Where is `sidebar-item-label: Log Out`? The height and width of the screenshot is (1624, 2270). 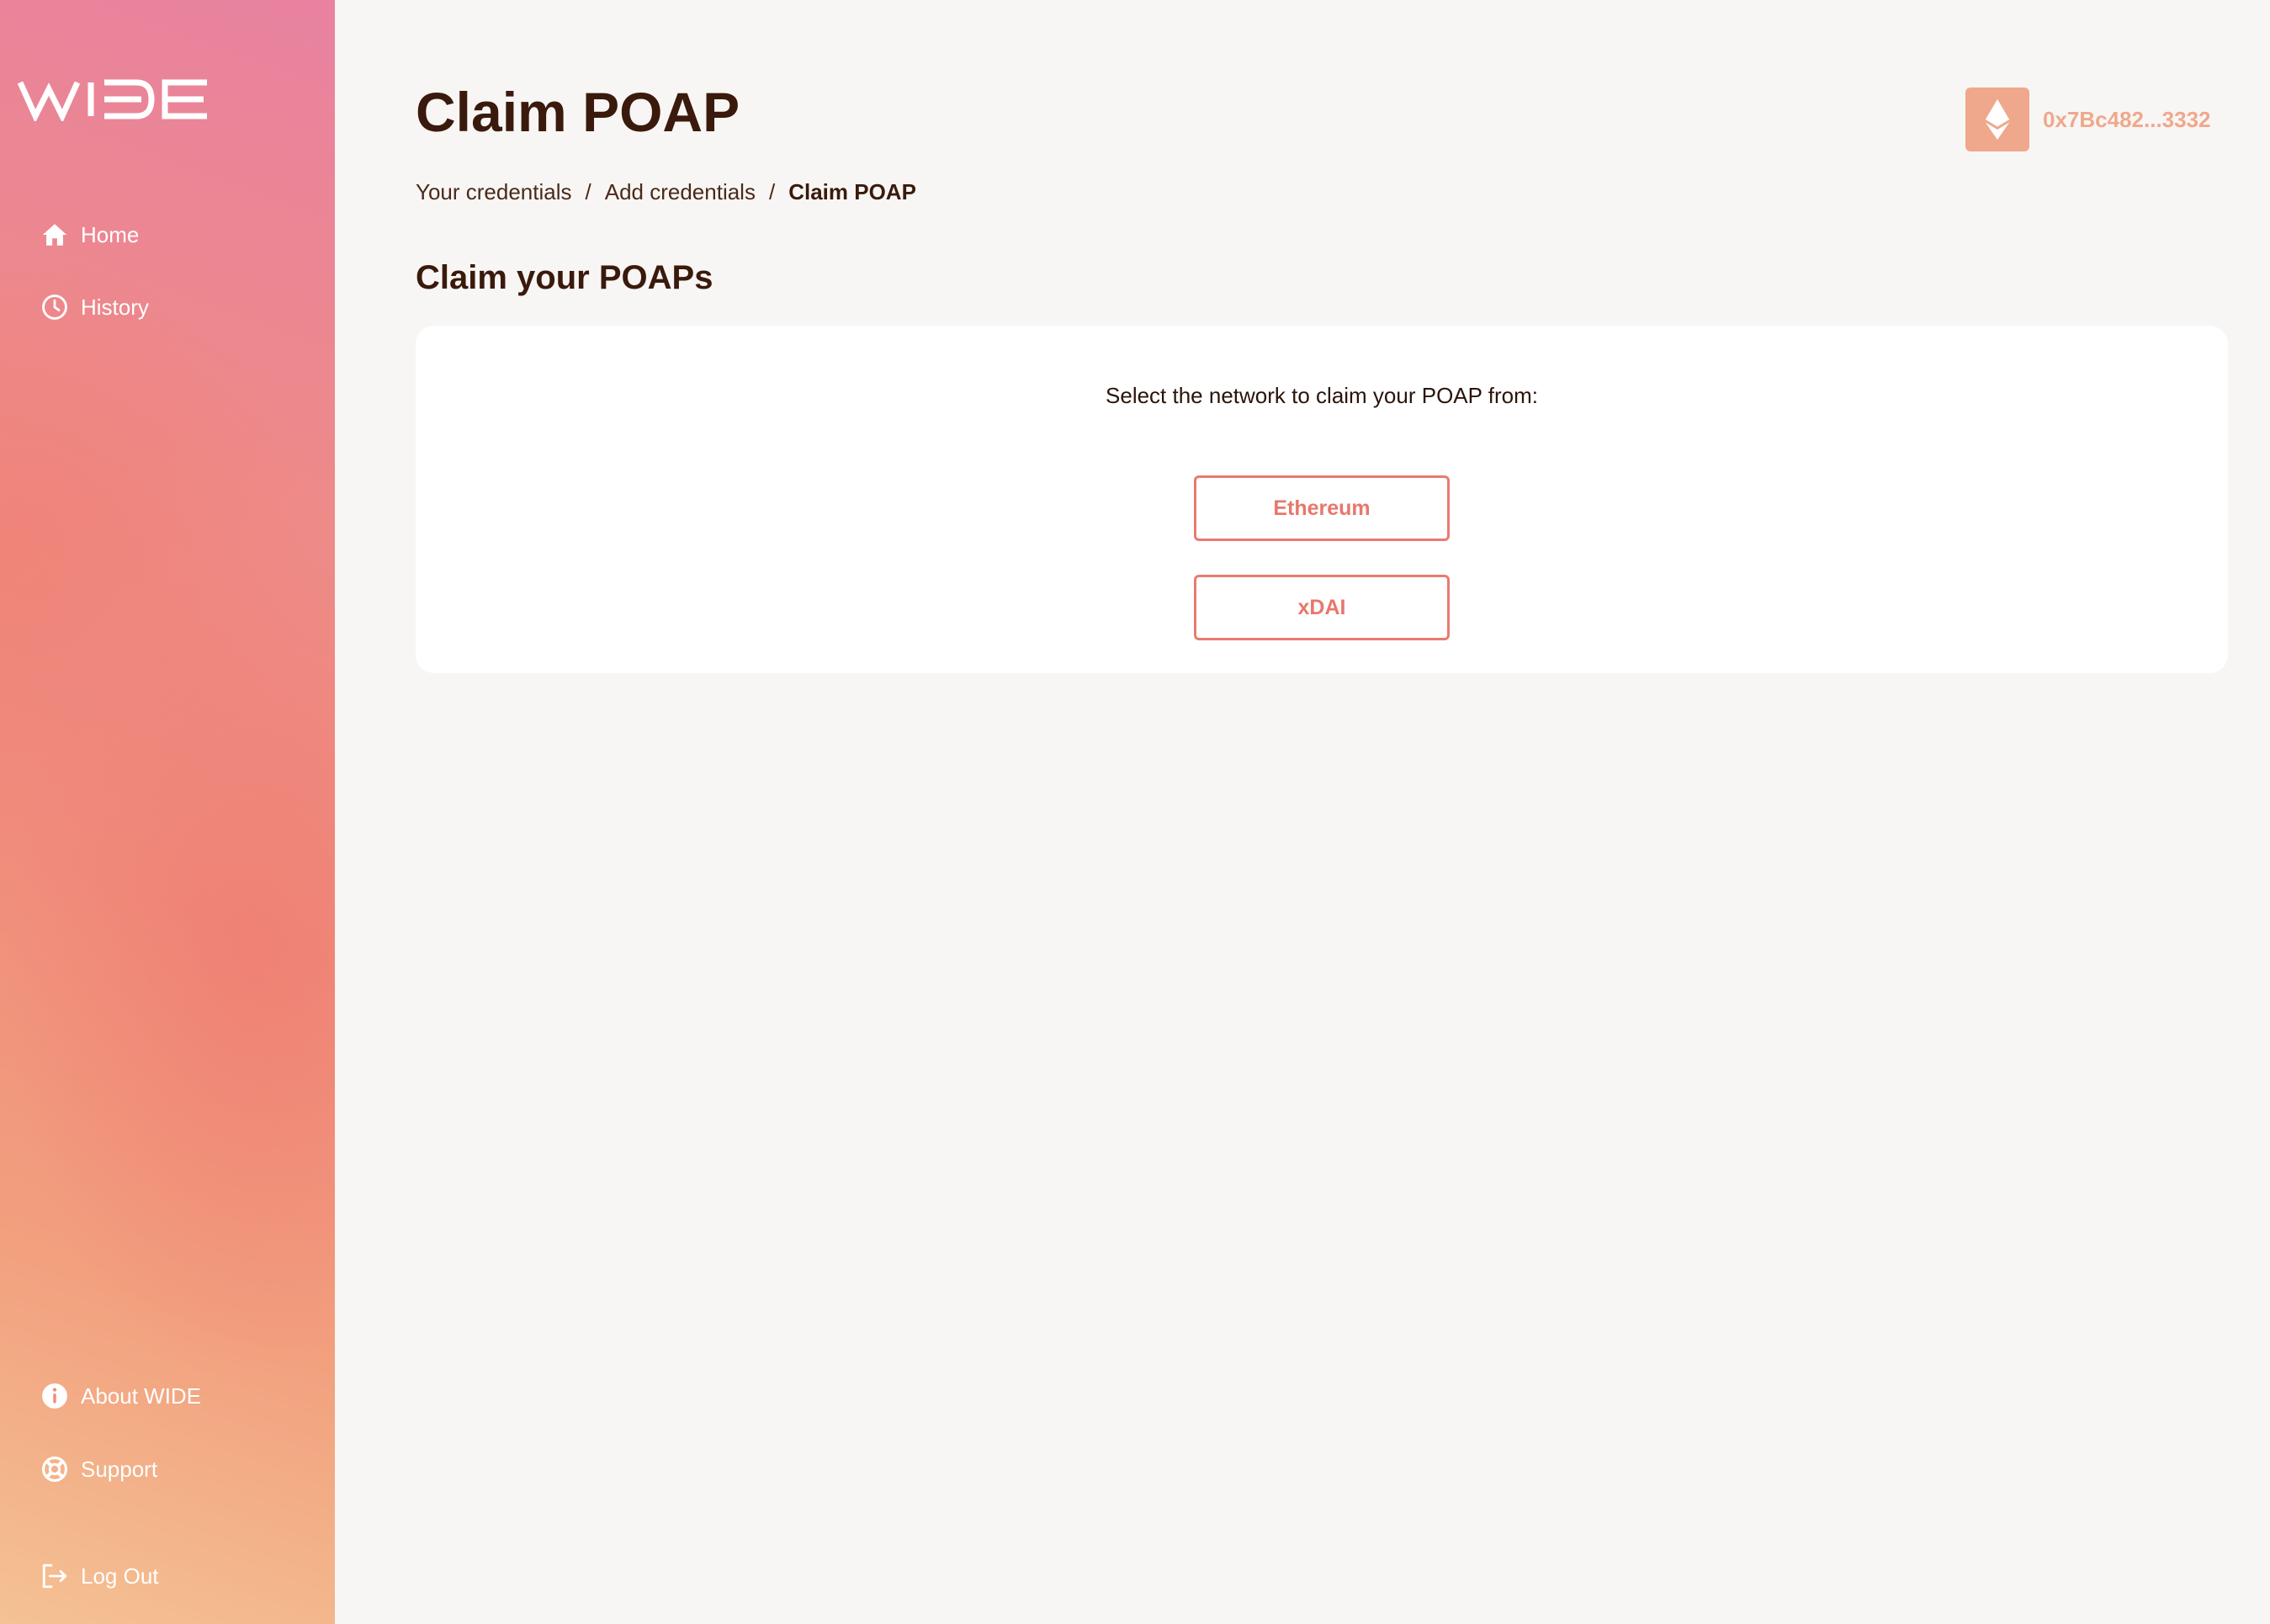 sidebar-item-label: Log Out is located at coordinates (120, 1576).